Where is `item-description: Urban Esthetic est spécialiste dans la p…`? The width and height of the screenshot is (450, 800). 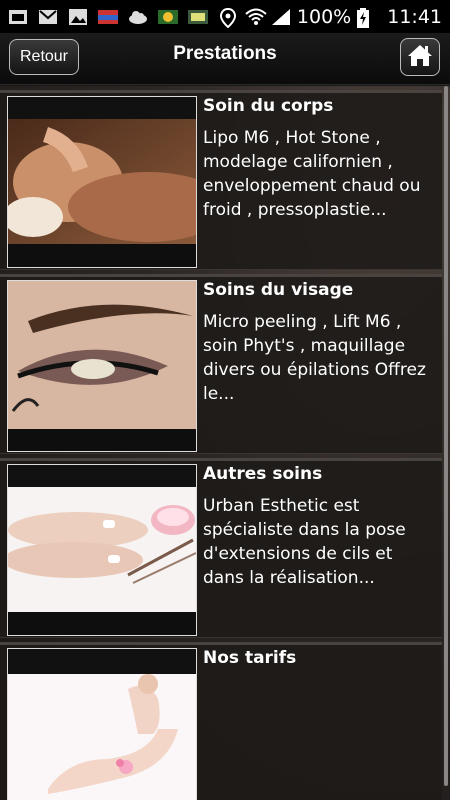
item-description: Urban Esthetic est spécialiste dans la p… is located at coordinates (304, 542).